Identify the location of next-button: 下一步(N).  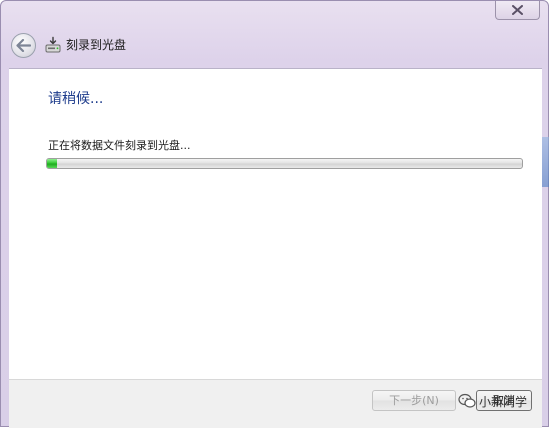
(414, 400).